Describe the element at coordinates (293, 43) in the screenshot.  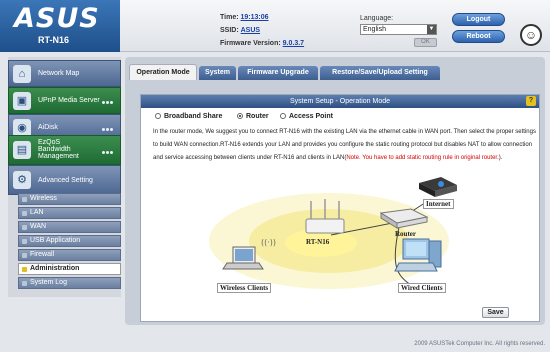
I see `firmware-value: 9.0.3.7` at that location.